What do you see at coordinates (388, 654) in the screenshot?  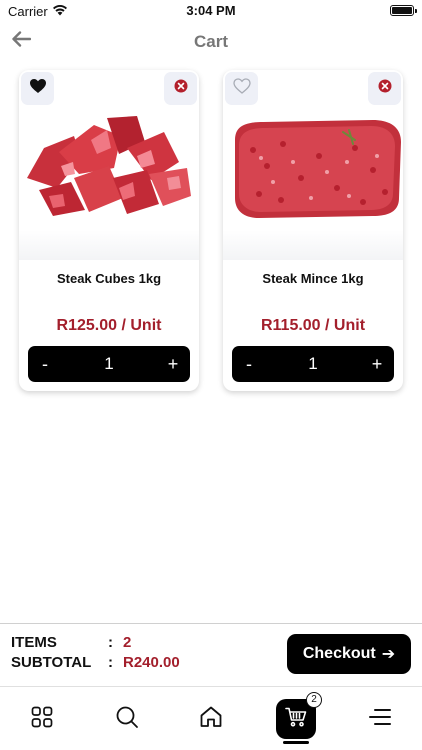 I see `arrow-right-icon: ➔` at bounding box center [388, 654].